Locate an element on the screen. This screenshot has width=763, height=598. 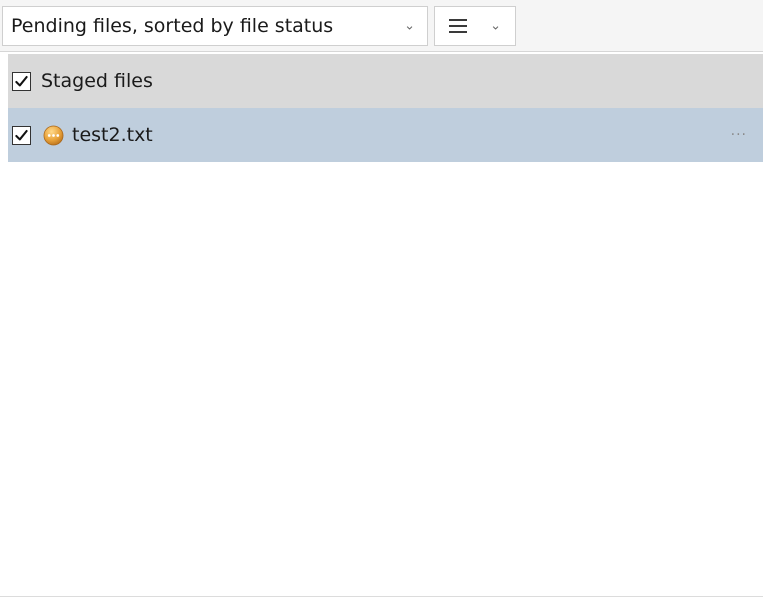
list-lines-icon is located at coordinates (458, 26).